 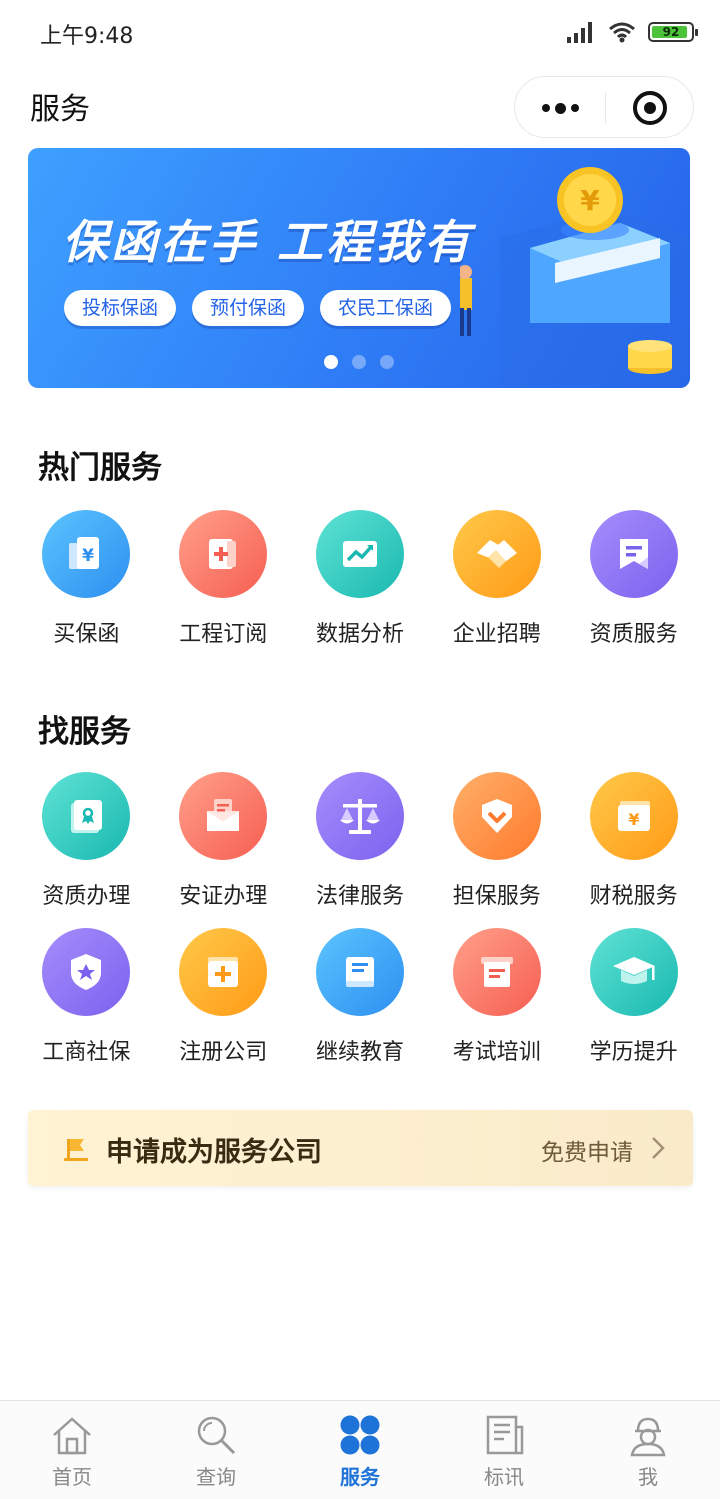 I want to click on hot-services-title: 热门服务, so click(x=100, y=468).